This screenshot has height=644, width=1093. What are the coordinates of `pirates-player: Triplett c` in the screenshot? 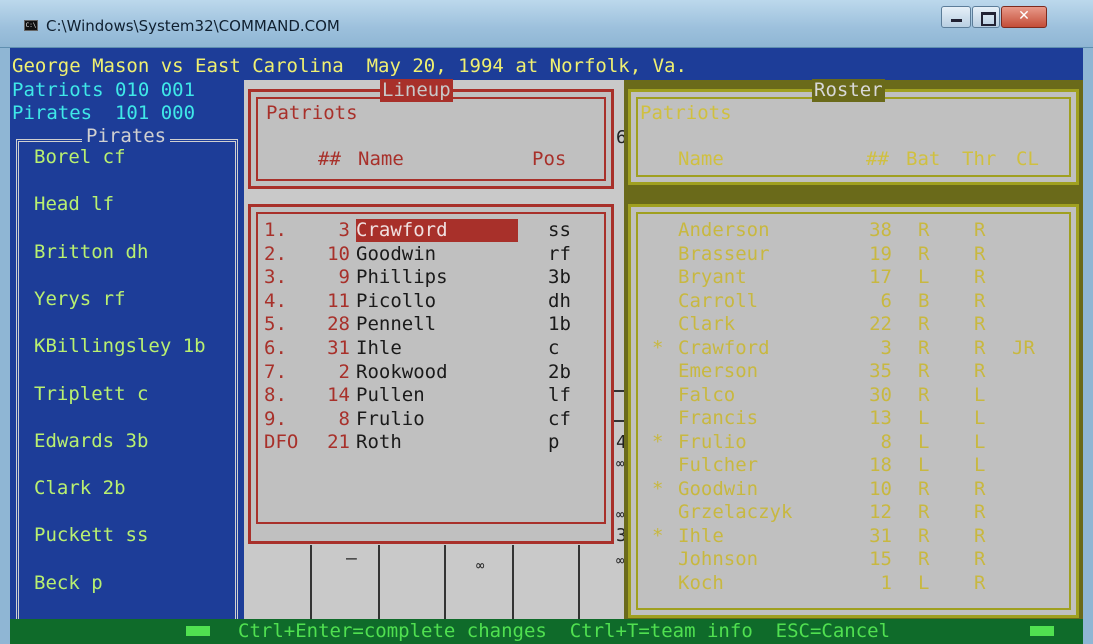 It's located at (91, 394).